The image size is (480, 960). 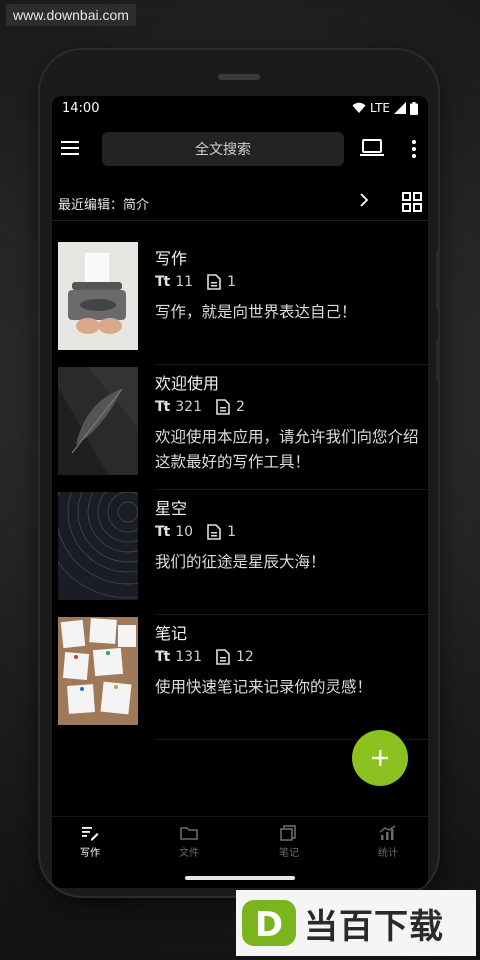 What do you see at coordinates (184, 282) in the screenshot?
I see `word-count: 11` at bounding box center [184, 282].